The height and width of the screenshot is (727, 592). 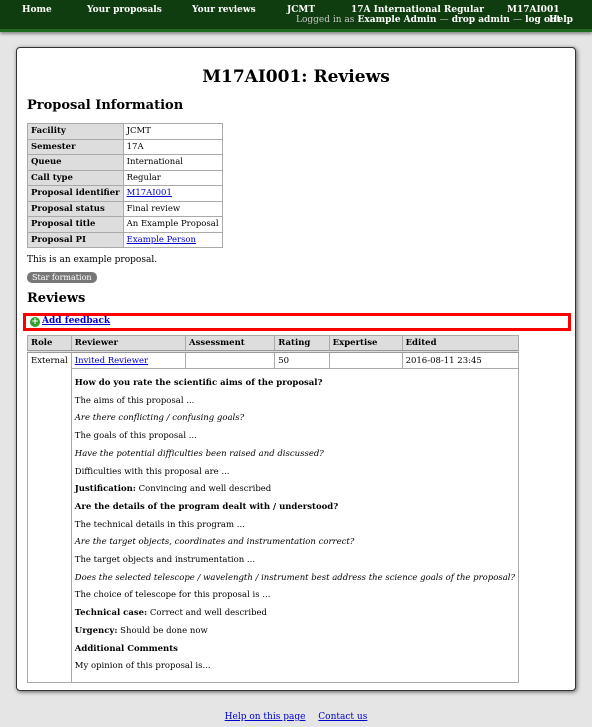 What do you see at coordinates (301, 10) in the screenshot?
I see `nav-facility: JCMT` at bounding box center [301, 10].